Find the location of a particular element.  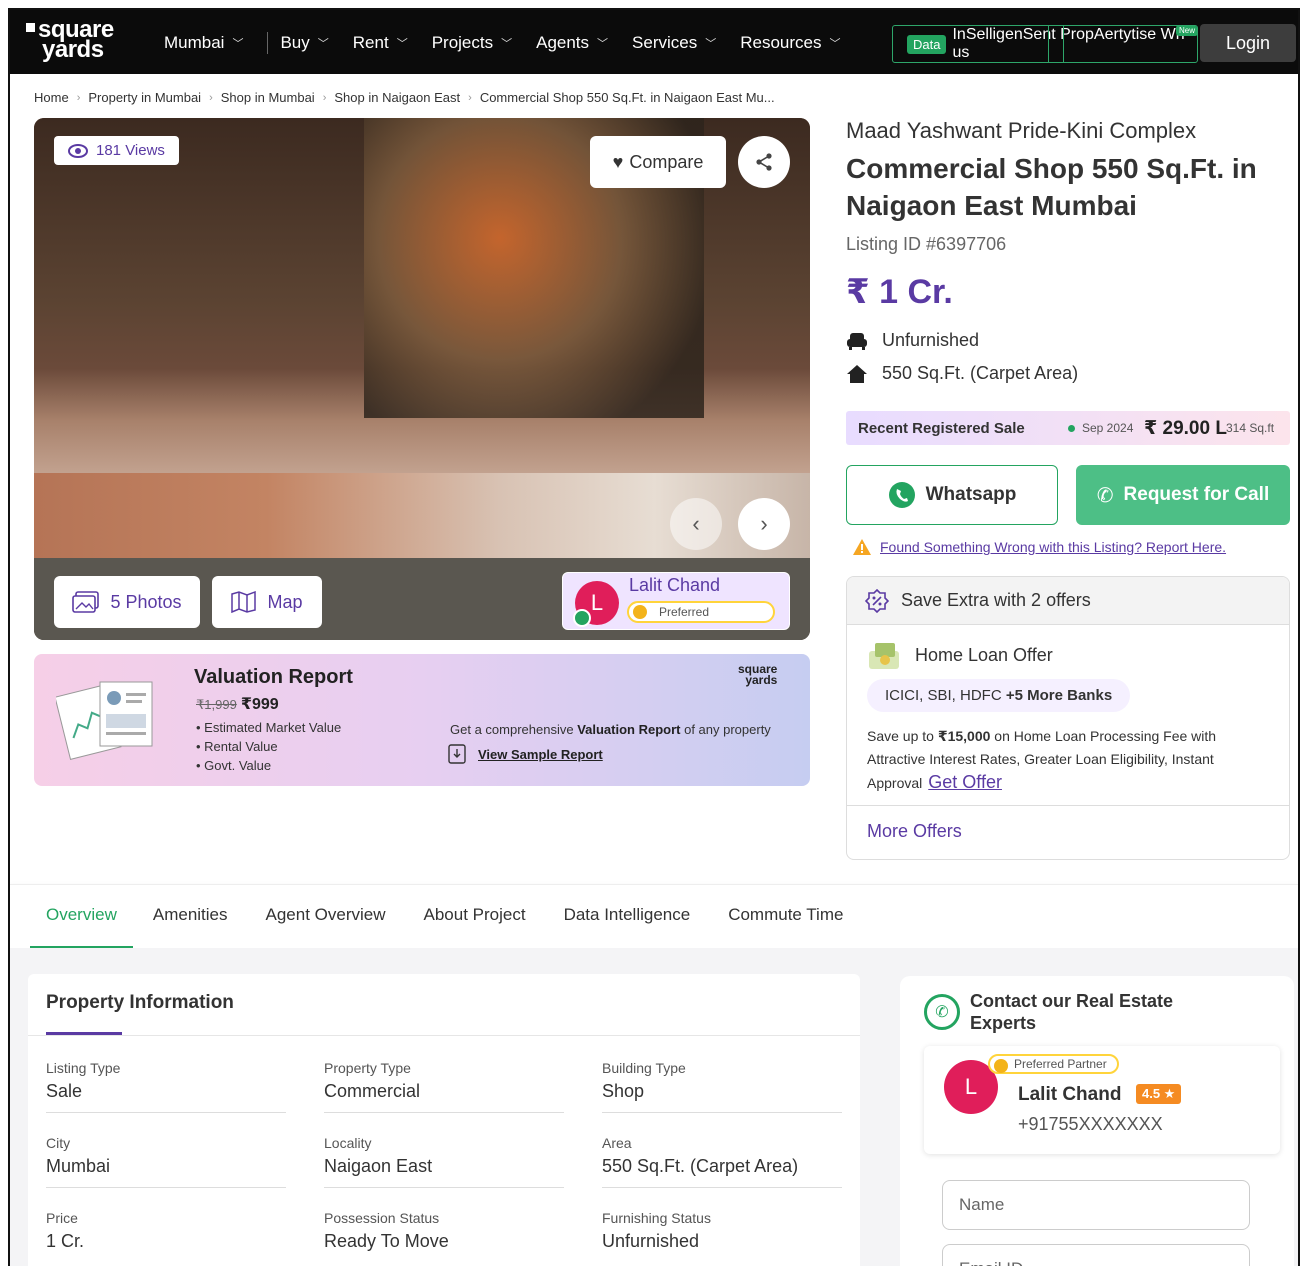

property-price: ₹ 1 Cr. is located at coordinates (899, 292).